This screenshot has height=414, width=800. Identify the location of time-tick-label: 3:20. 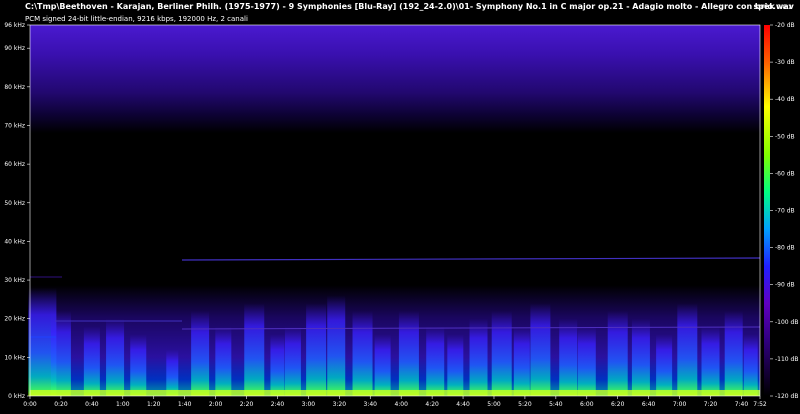
(340, 404).